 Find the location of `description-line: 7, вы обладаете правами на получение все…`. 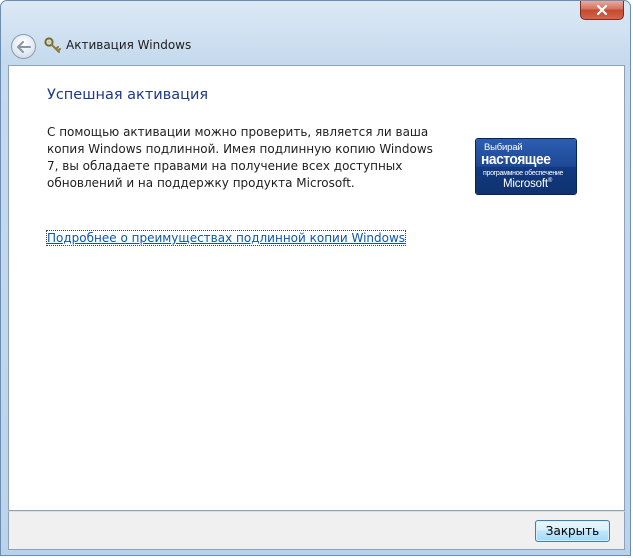

description-line: 7, вы обладаете правами на получение все… is located at coordinates (225, 166).